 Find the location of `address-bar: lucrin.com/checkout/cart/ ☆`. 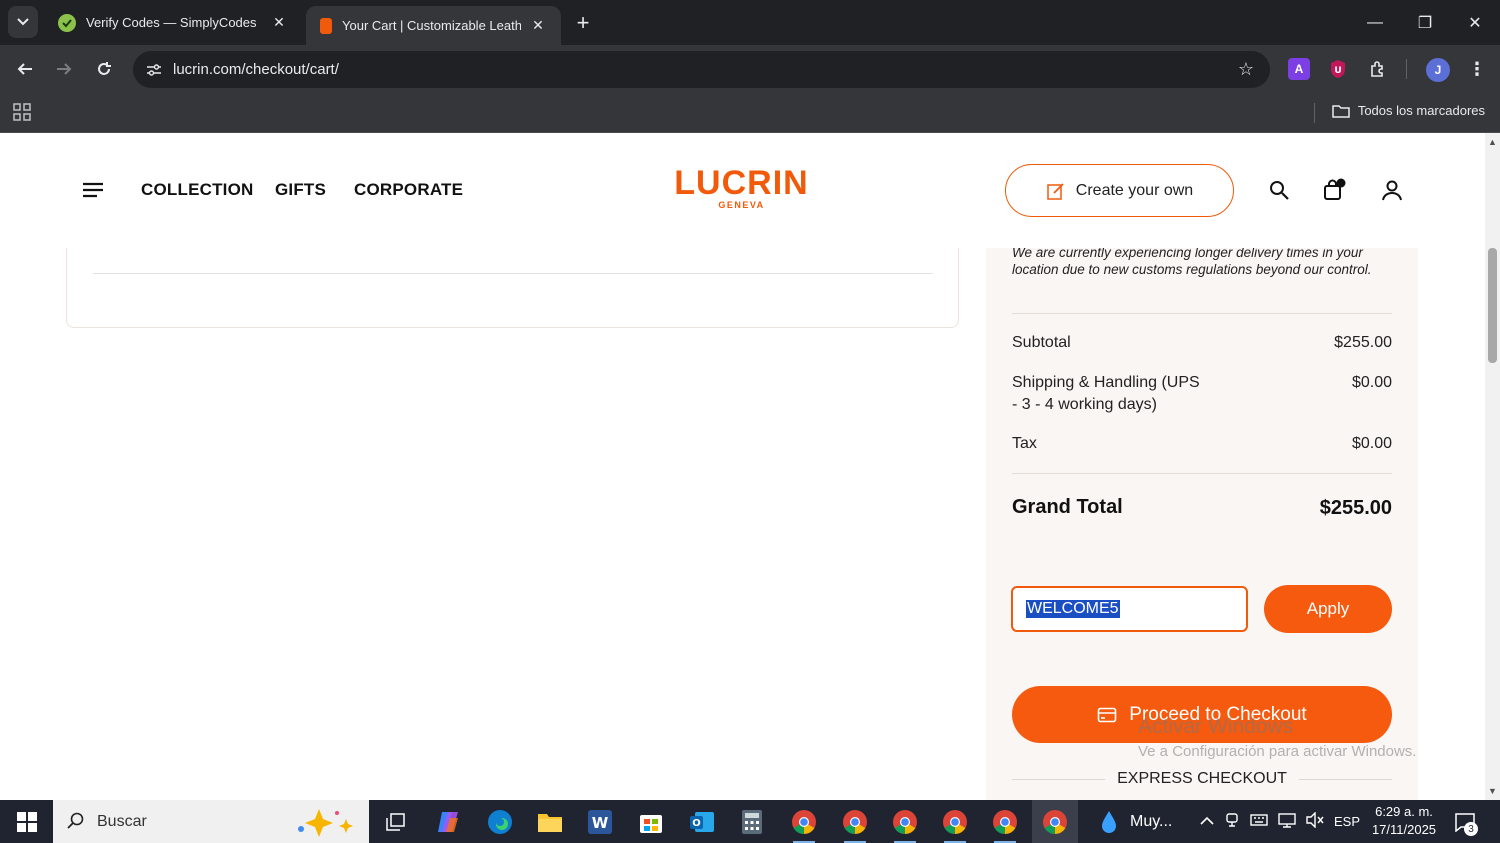

address-bar: lucrin.com/checkout/cart/ ☆ is located at coordinates (701, 69).